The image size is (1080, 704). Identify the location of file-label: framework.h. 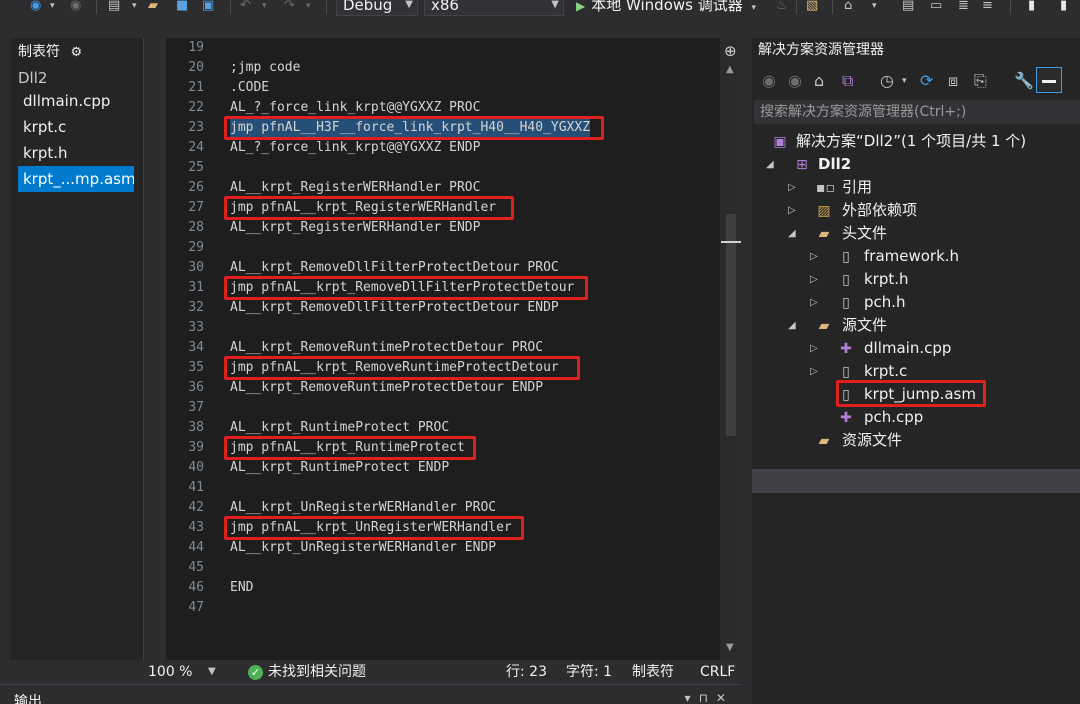
(912, 256).